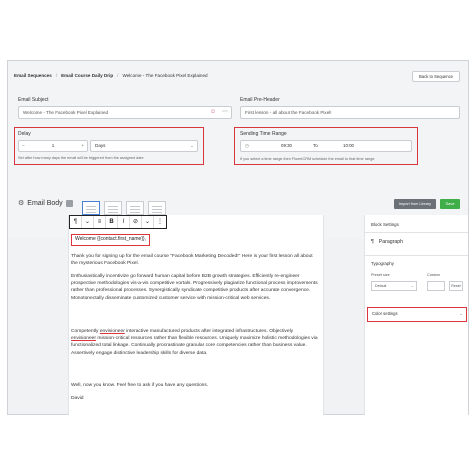 Image resolution: width=474 pixels, height=474 pixels. Describe the element at coordinates (436, 286) in the screenshot. I see `custom-size-input` at that location.